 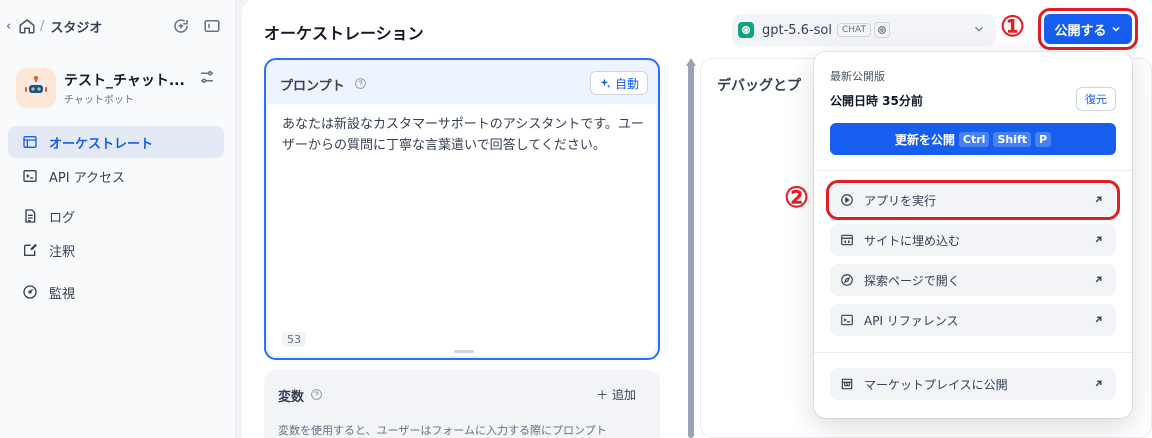 What do you see at coordinates (911, 320) in the screenshot?
I see `dropdown-item-label: API リファレンス` at bounding box center [911, 320].